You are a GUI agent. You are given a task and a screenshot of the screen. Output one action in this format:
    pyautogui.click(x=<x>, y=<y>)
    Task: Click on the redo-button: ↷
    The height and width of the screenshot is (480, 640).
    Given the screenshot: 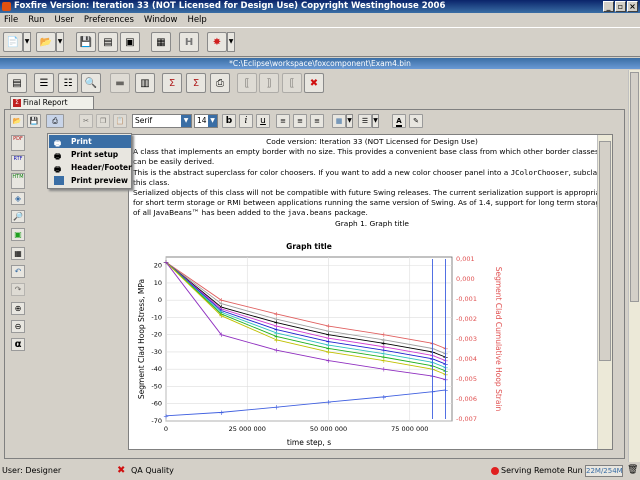 What is the action you would take?
    pyautogui.click(x=18, y=289)
    